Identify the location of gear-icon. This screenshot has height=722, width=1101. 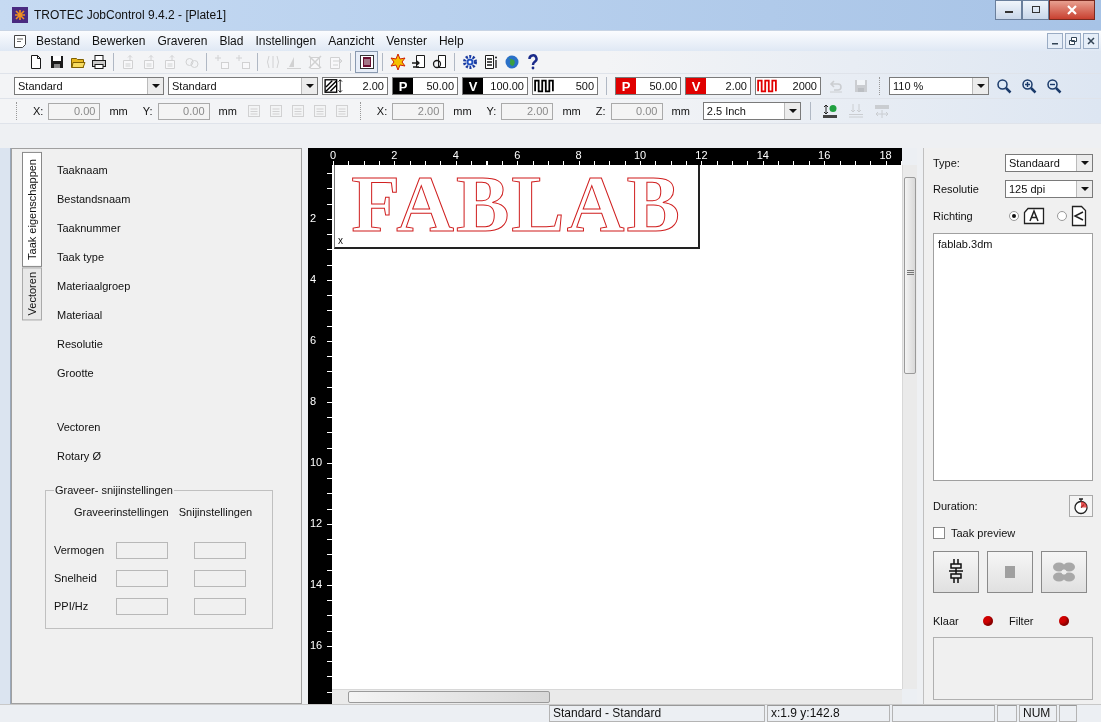
(469, 62).